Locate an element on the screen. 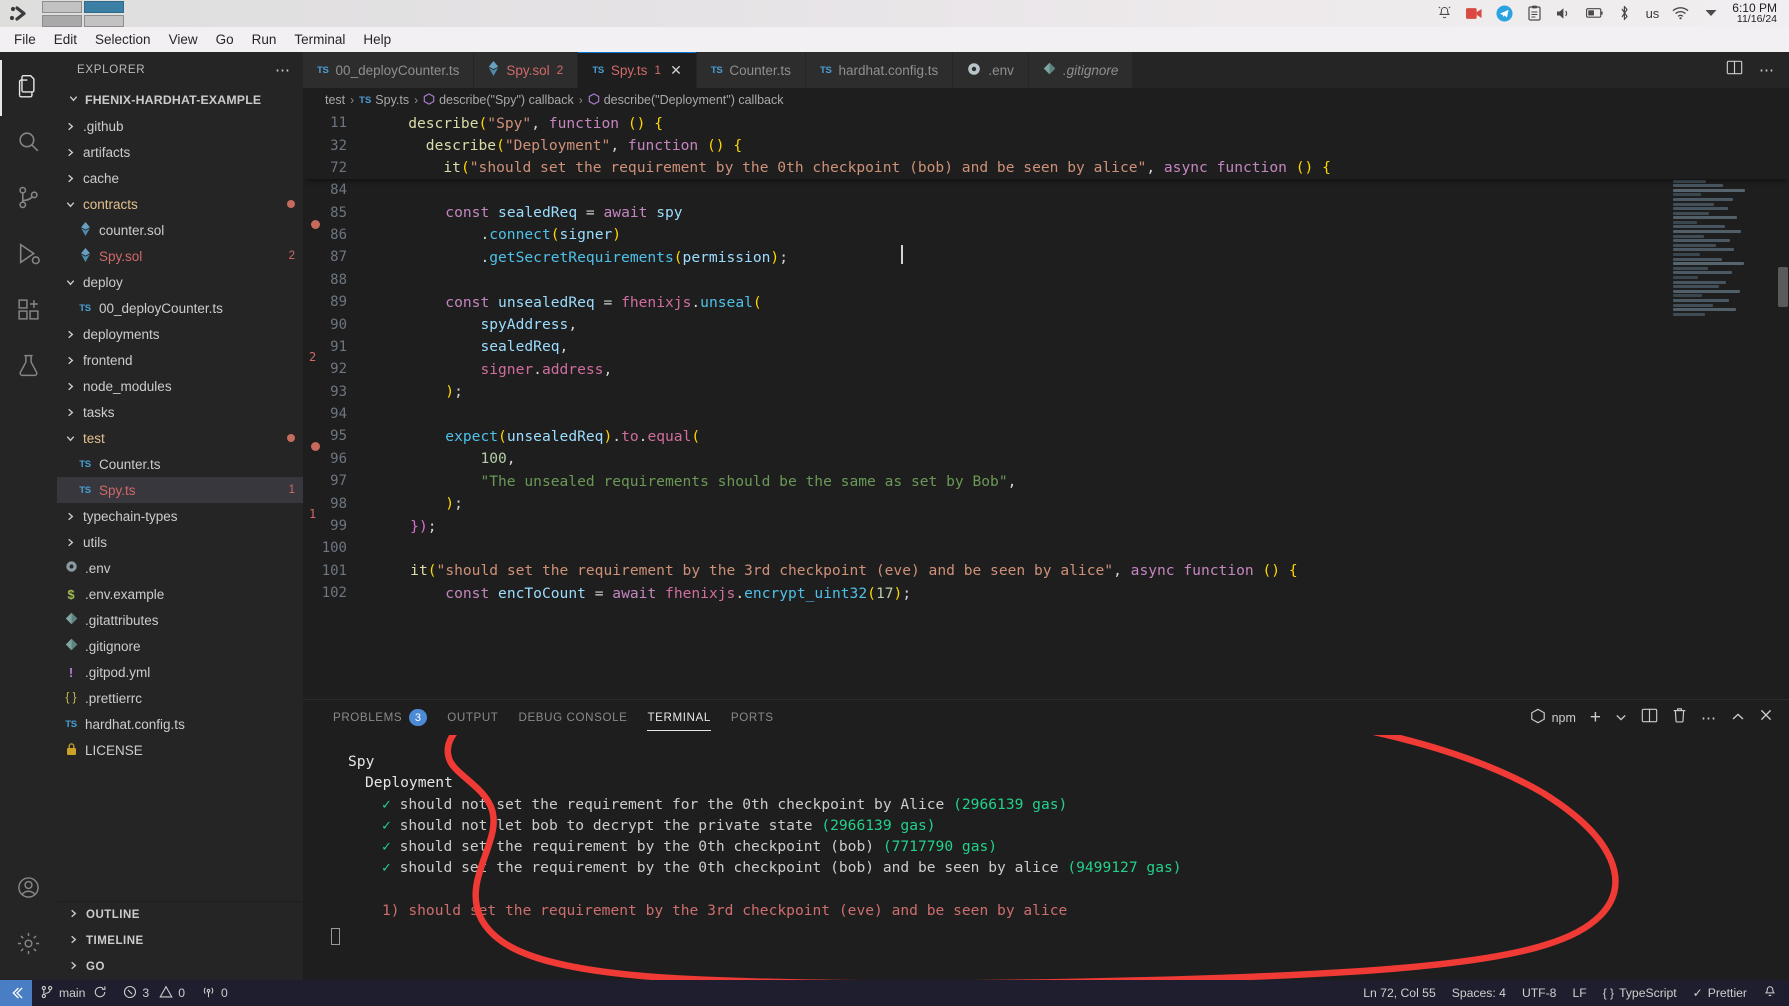 Image resolution: width=1789 pixels, height=1006 pixels. tree-item-00-deploycounter-ts: TS 00_deployCounter.ts is located at coordinates (180, 308).